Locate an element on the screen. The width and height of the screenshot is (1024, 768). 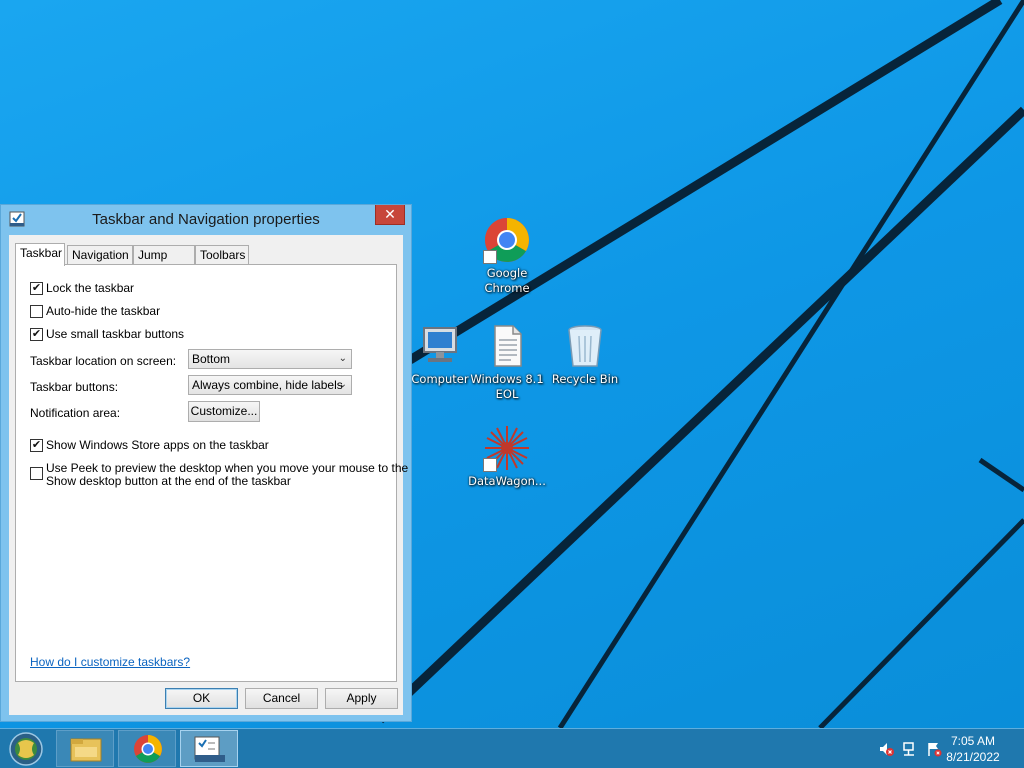
taskbar-buttons-value: Always combine, hide labels is located at coordinates (267, 385).